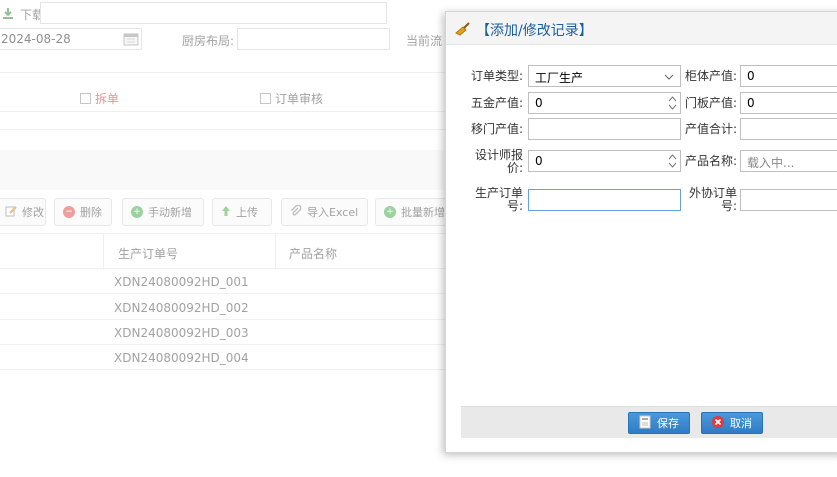 The width and height of the screenshot is (837, 477). I want to click on table-row: XDN24080092HD_003, so click(223, 332).